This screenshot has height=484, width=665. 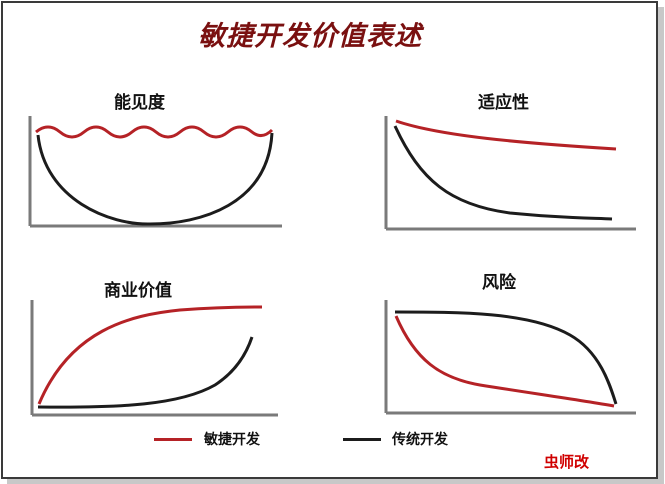 I want to click on legend-line-traditional, so click(x=362, y=439).